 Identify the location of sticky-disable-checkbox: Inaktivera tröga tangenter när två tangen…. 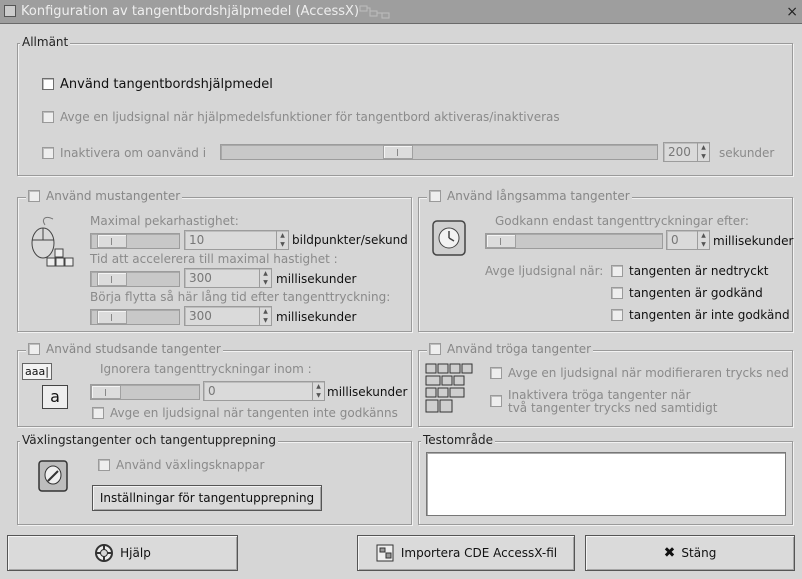
(603, 402).